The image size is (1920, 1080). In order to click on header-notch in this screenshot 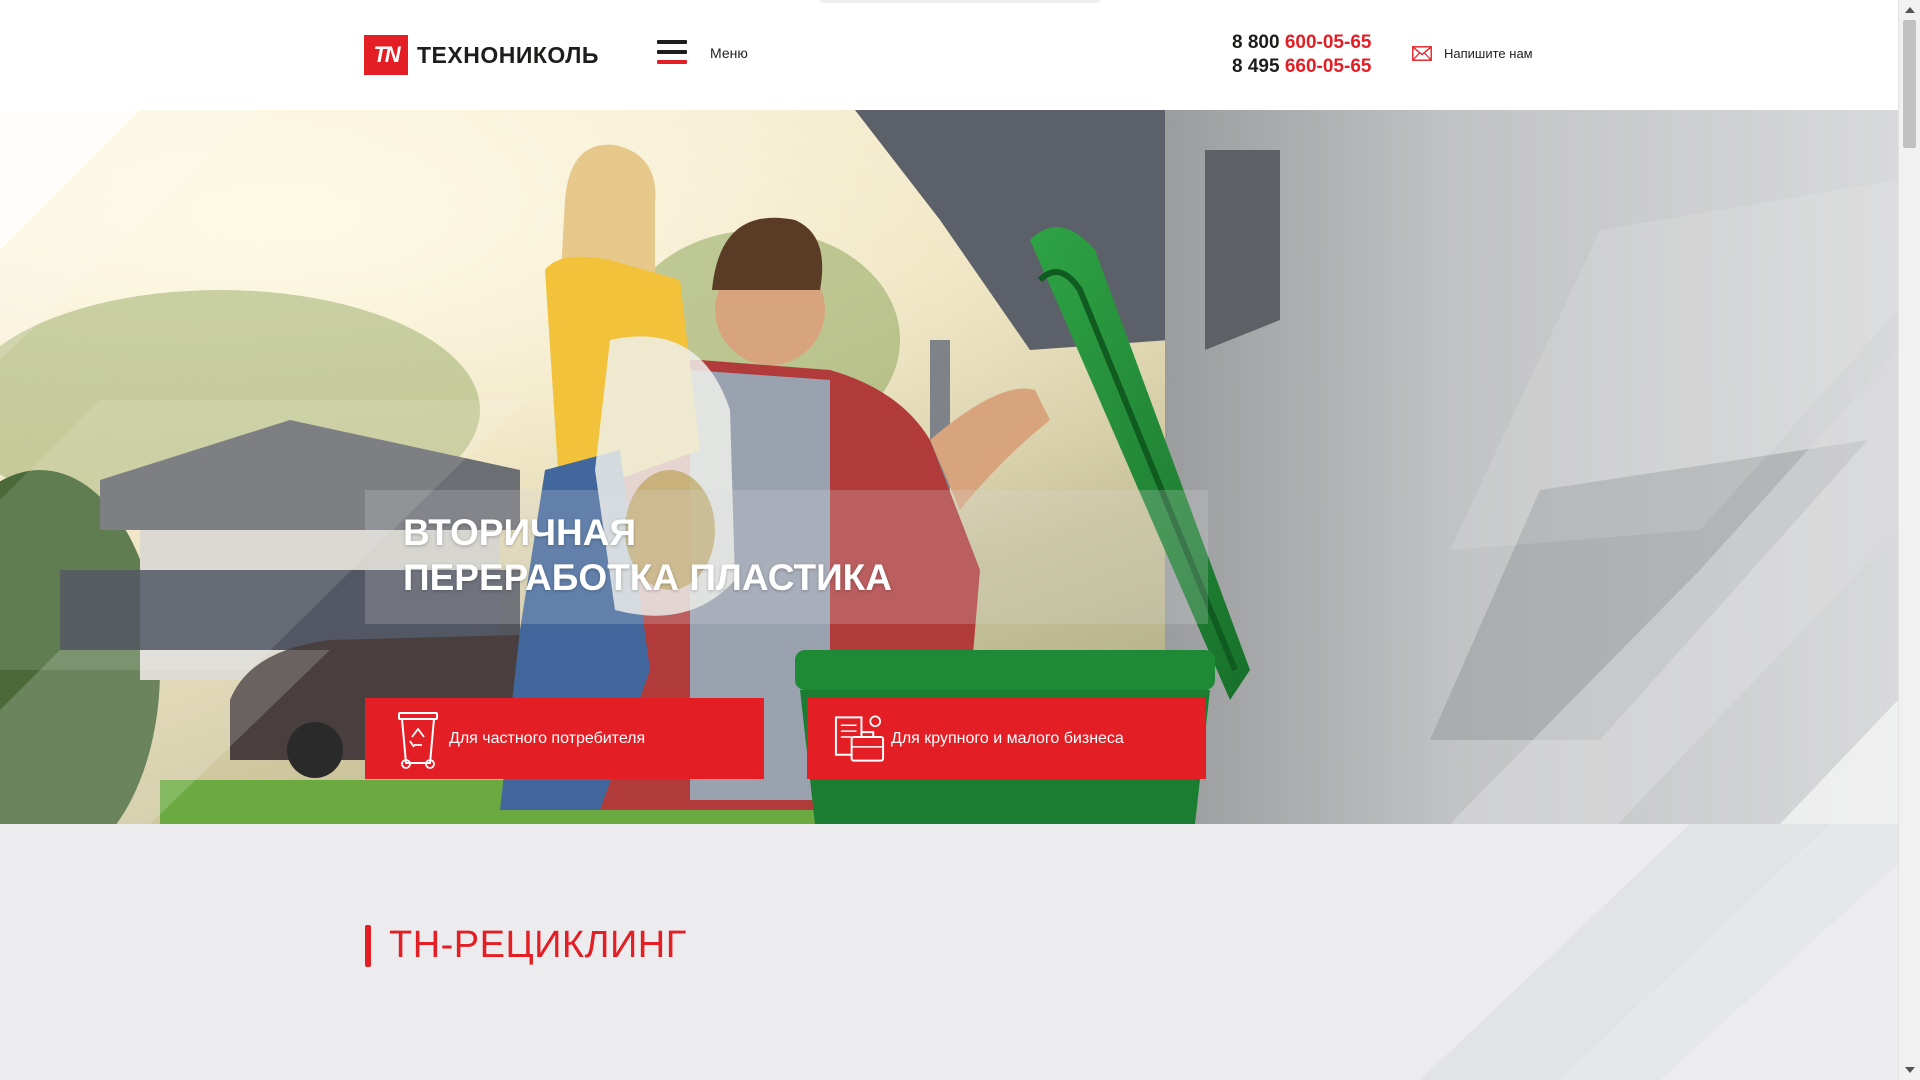, I will do `click(960, 1)`.